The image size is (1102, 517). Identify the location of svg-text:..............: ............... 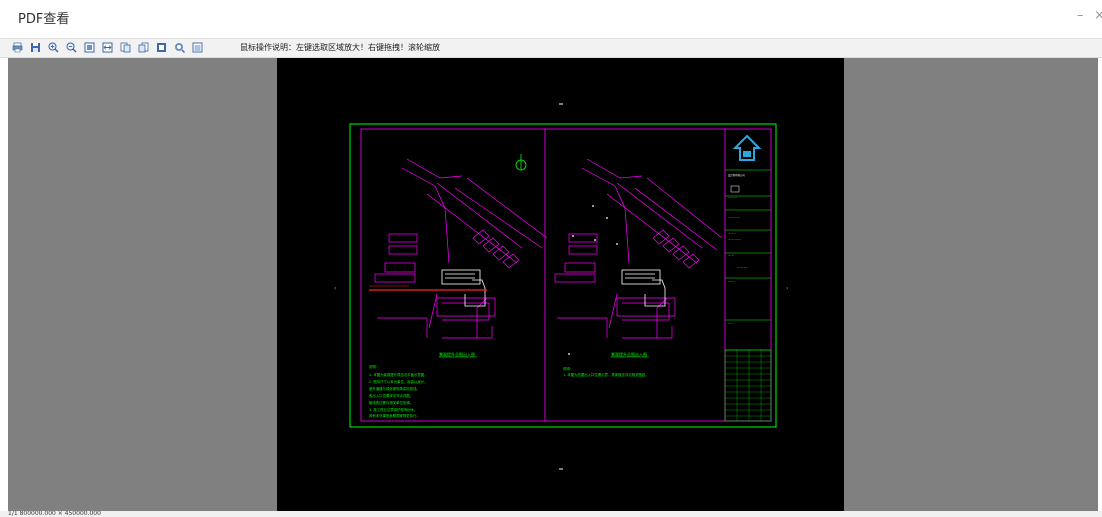
(742, 267).